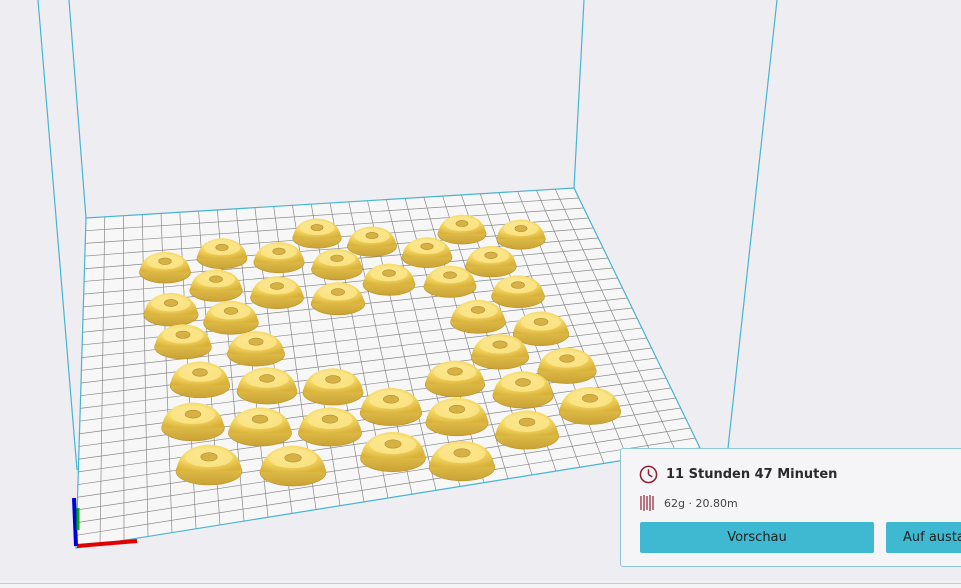  I want to click on filament-spool-icon, so click(647, 503).